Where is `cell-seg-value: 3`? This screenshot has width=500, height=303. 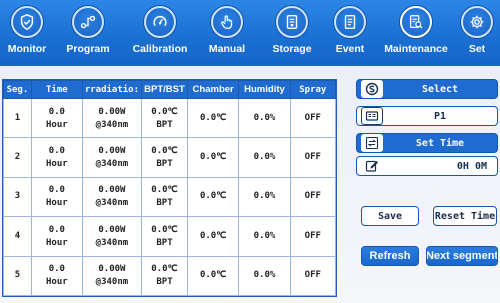
cell-seg-value: 3 is located at coordinates (17, 196).